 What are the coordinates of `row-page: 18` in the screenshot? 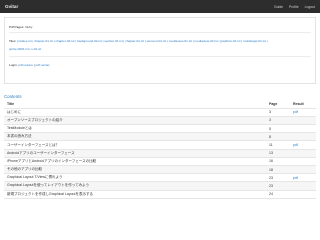 It's located at (278, 170).